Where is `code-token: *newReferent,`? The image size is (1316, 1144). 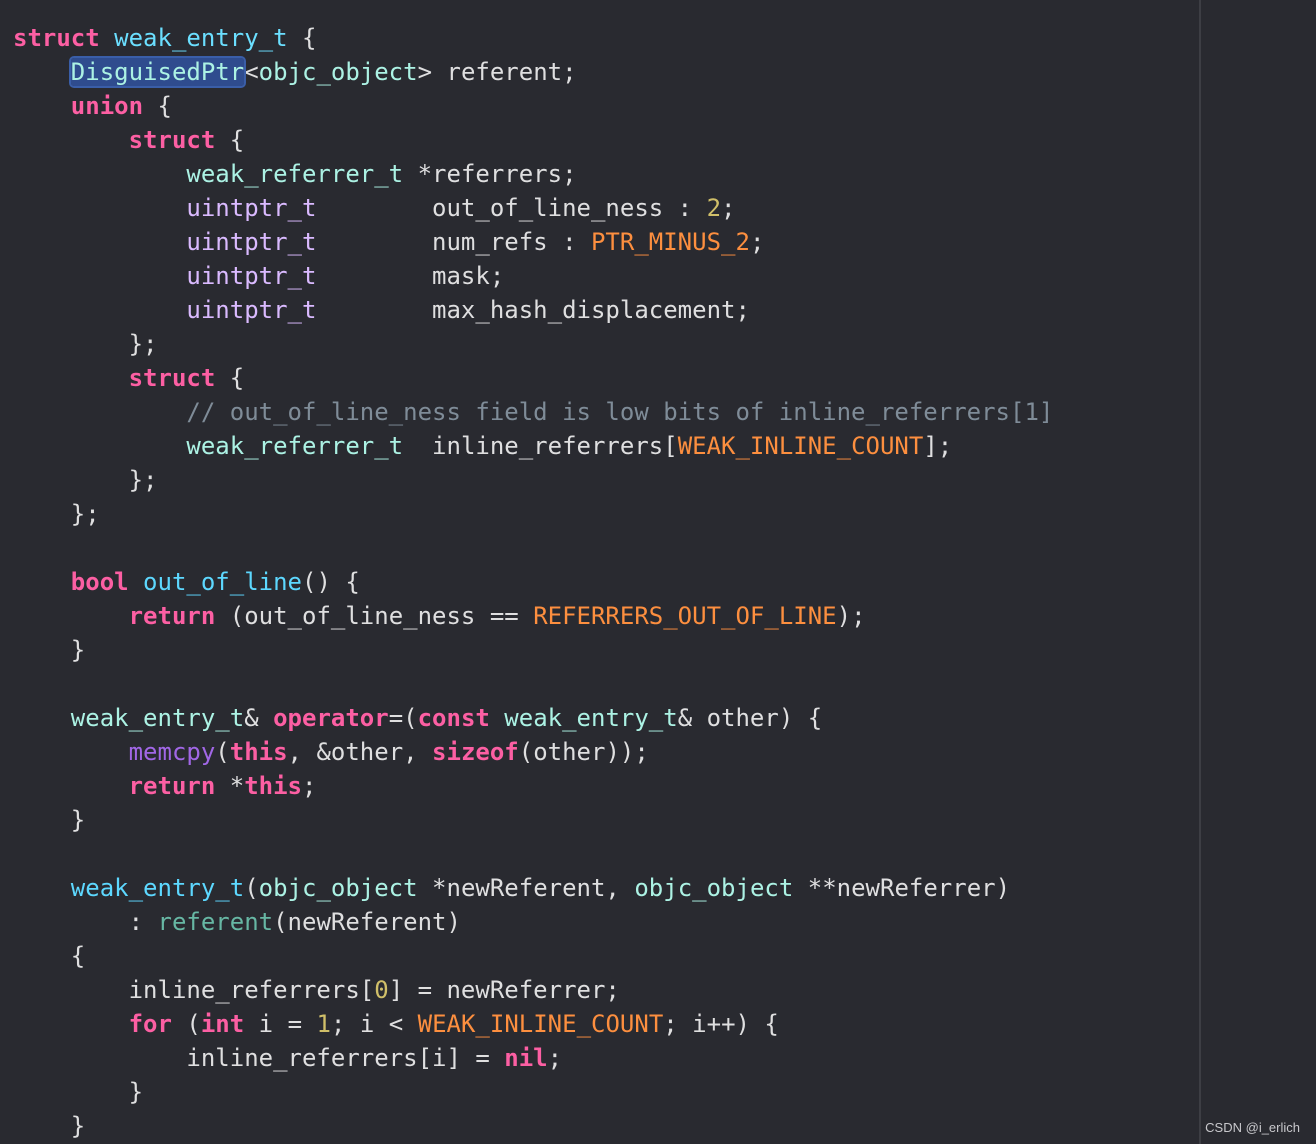
code-token: *newReferent, is located at coordinates (526, 888).